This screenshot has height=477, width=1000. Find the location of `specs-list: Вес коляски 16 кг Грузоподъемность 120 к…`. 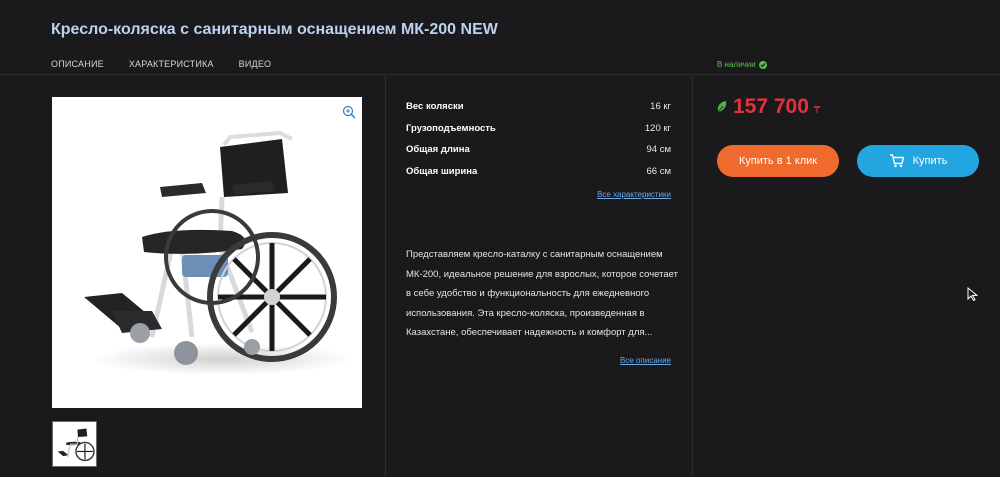

specs-list: Вес коляски 16 кг Грузоподъемность 120 к… is located at coordinates (538, 144).